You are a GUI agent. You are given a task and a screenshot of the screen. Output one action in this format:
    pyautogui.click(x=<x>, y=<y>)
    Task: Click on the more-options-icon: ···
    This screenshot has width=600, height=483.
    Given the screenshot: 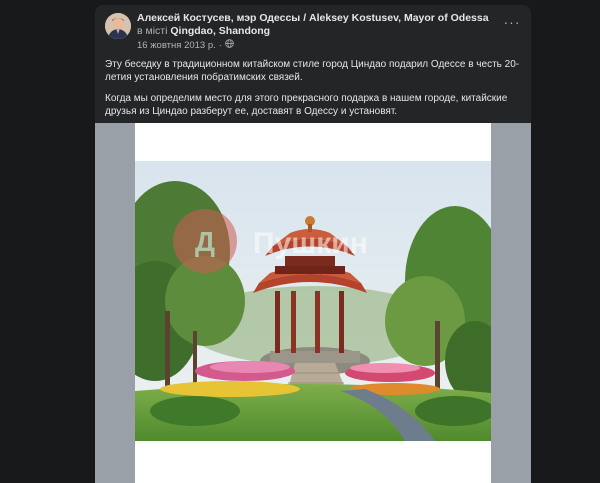 What is the action you would take?
    pyautogui.click(x=512, y=22)
    